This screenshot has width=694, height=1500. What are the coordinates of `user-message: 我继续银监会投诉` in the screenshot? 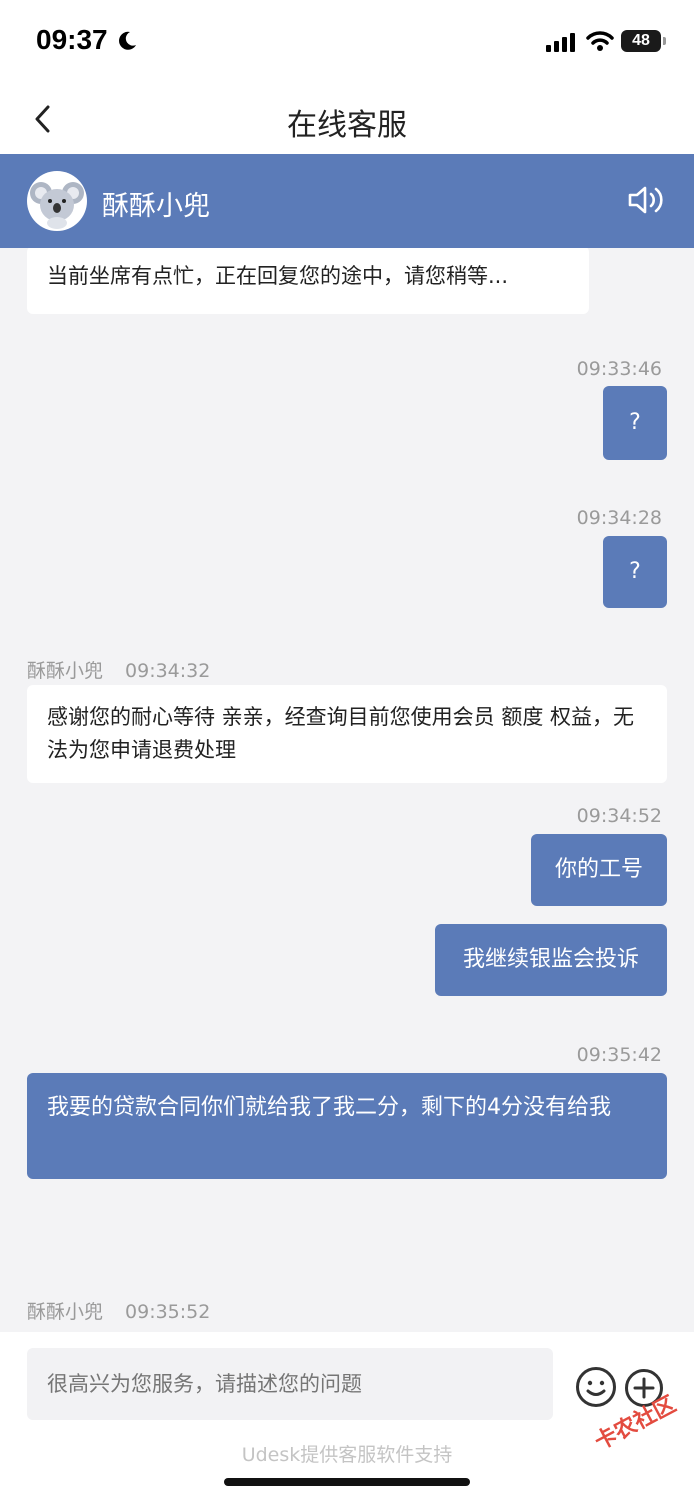 It's located at (551, 960).